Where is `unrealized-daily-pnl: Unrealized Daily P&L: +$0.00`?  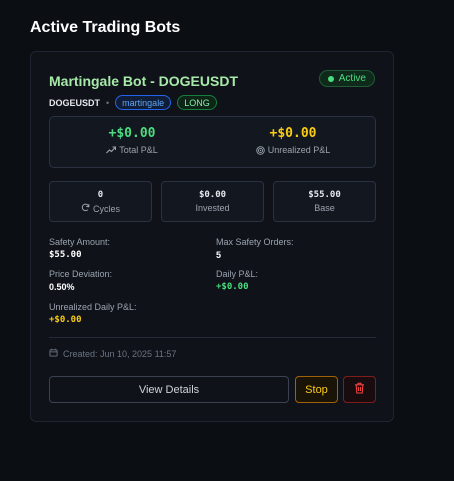
unrealized-daily-pnl: Unrealized Daily P&L: +$0.00 is located at coordinates (93, 313).